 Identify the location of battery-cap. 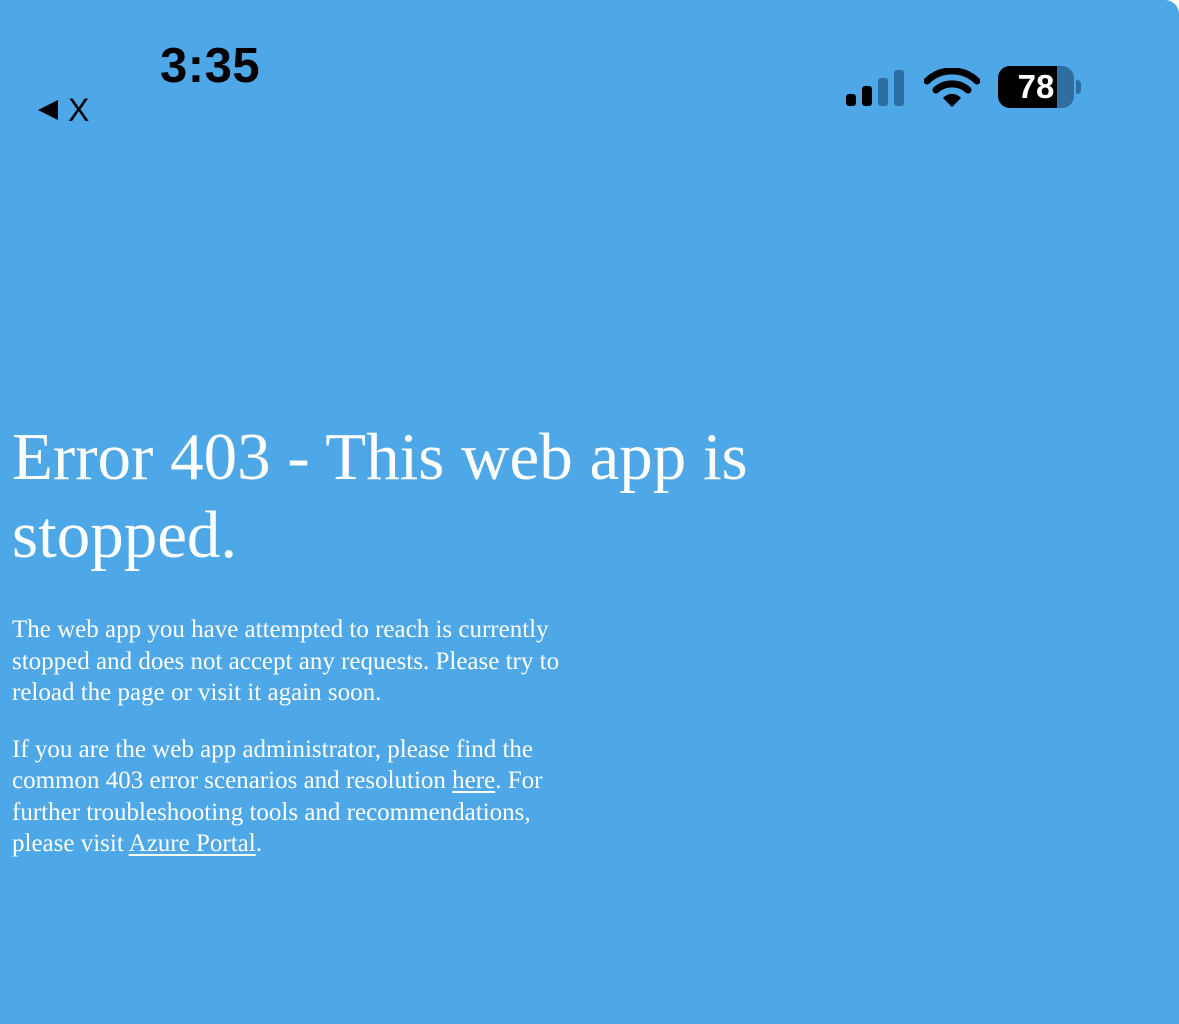
(1078, 87).